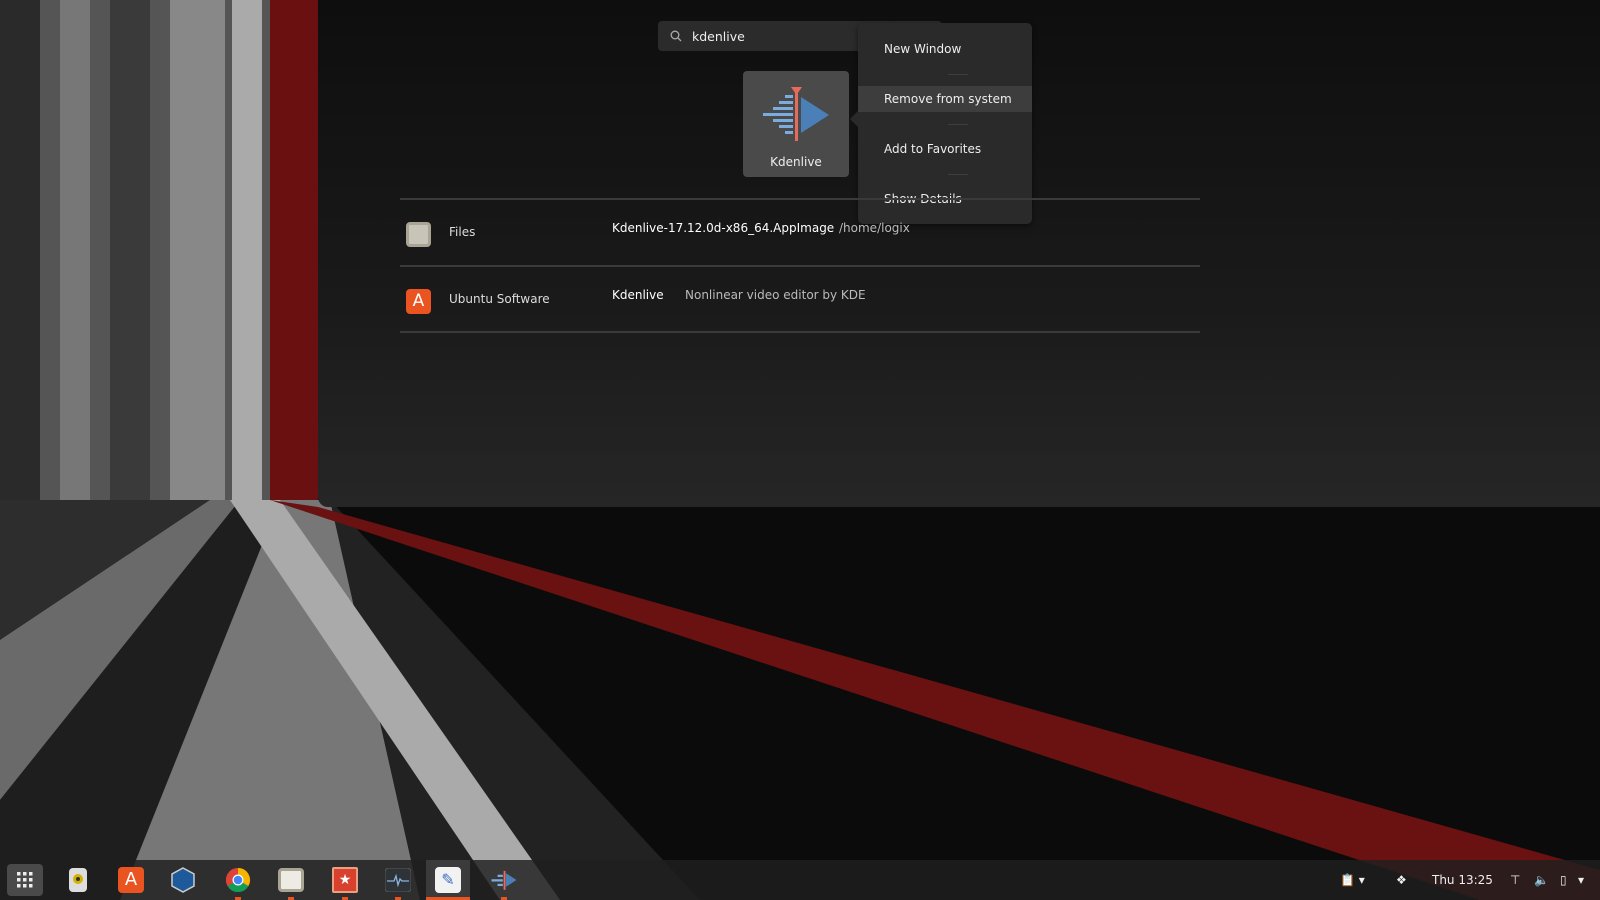  What do you see at coordinates (718, 36) in the screenshot?
I see `search-value: kdenlive` at bounding box center [718, 36].